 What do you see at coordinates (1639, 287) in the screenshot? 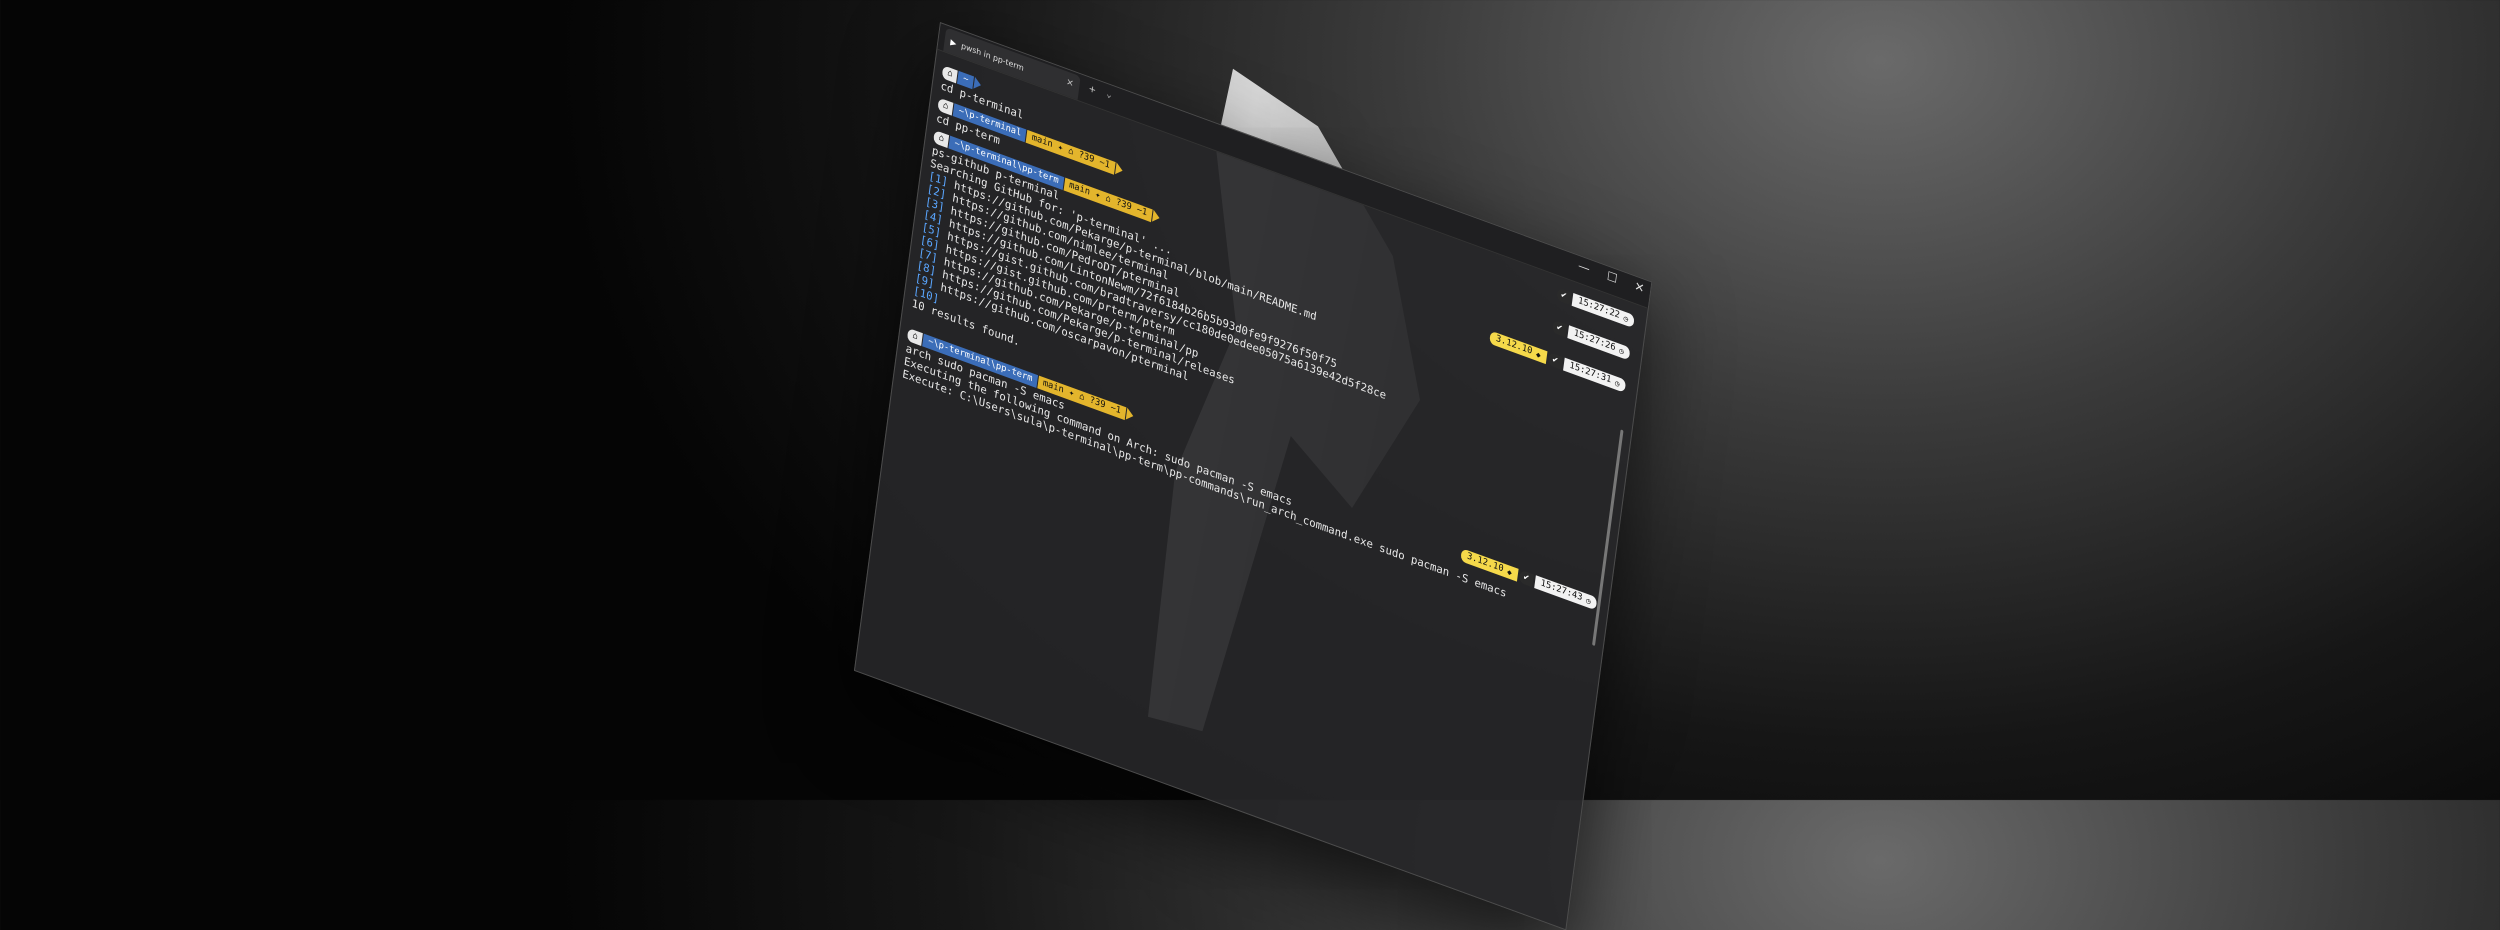
I see `close-button: ✕` at bounding box center [1639, 287].